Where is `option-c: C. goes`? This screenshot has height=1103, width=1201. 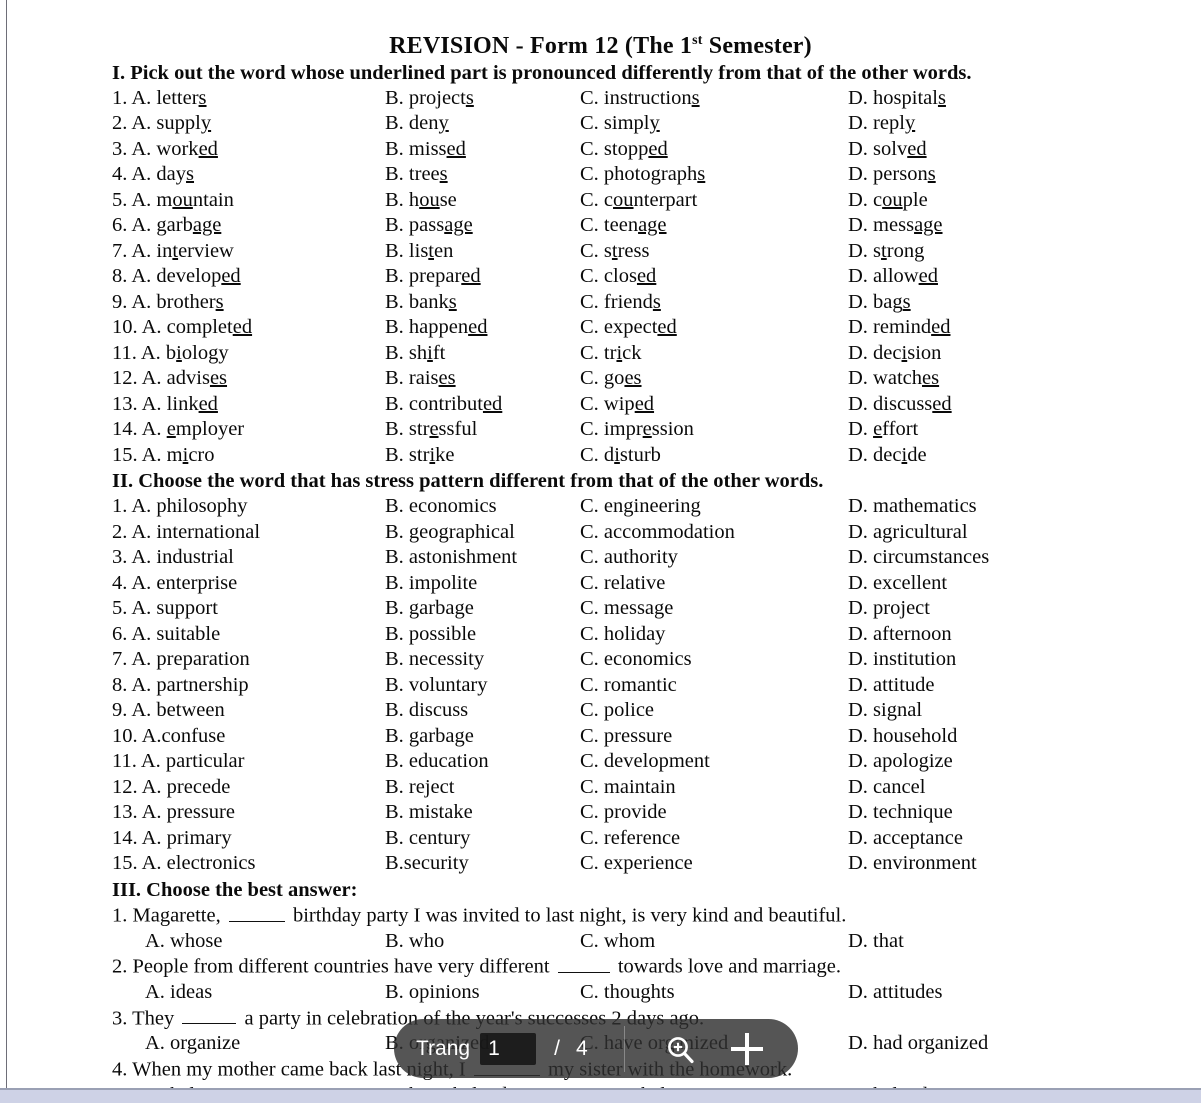 option-c: C. goes is located at coordinates (611, 379).